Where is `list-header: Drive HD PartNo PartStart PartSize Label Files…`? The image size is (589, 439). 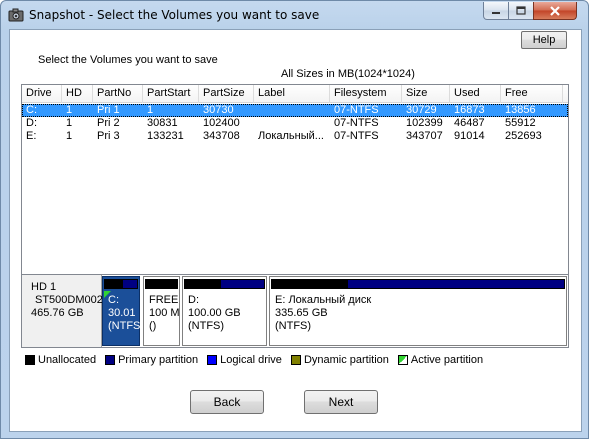
list-header: Drive HD PartNo PartStart PartSize Label Files… is located at coordinates (295, 94).